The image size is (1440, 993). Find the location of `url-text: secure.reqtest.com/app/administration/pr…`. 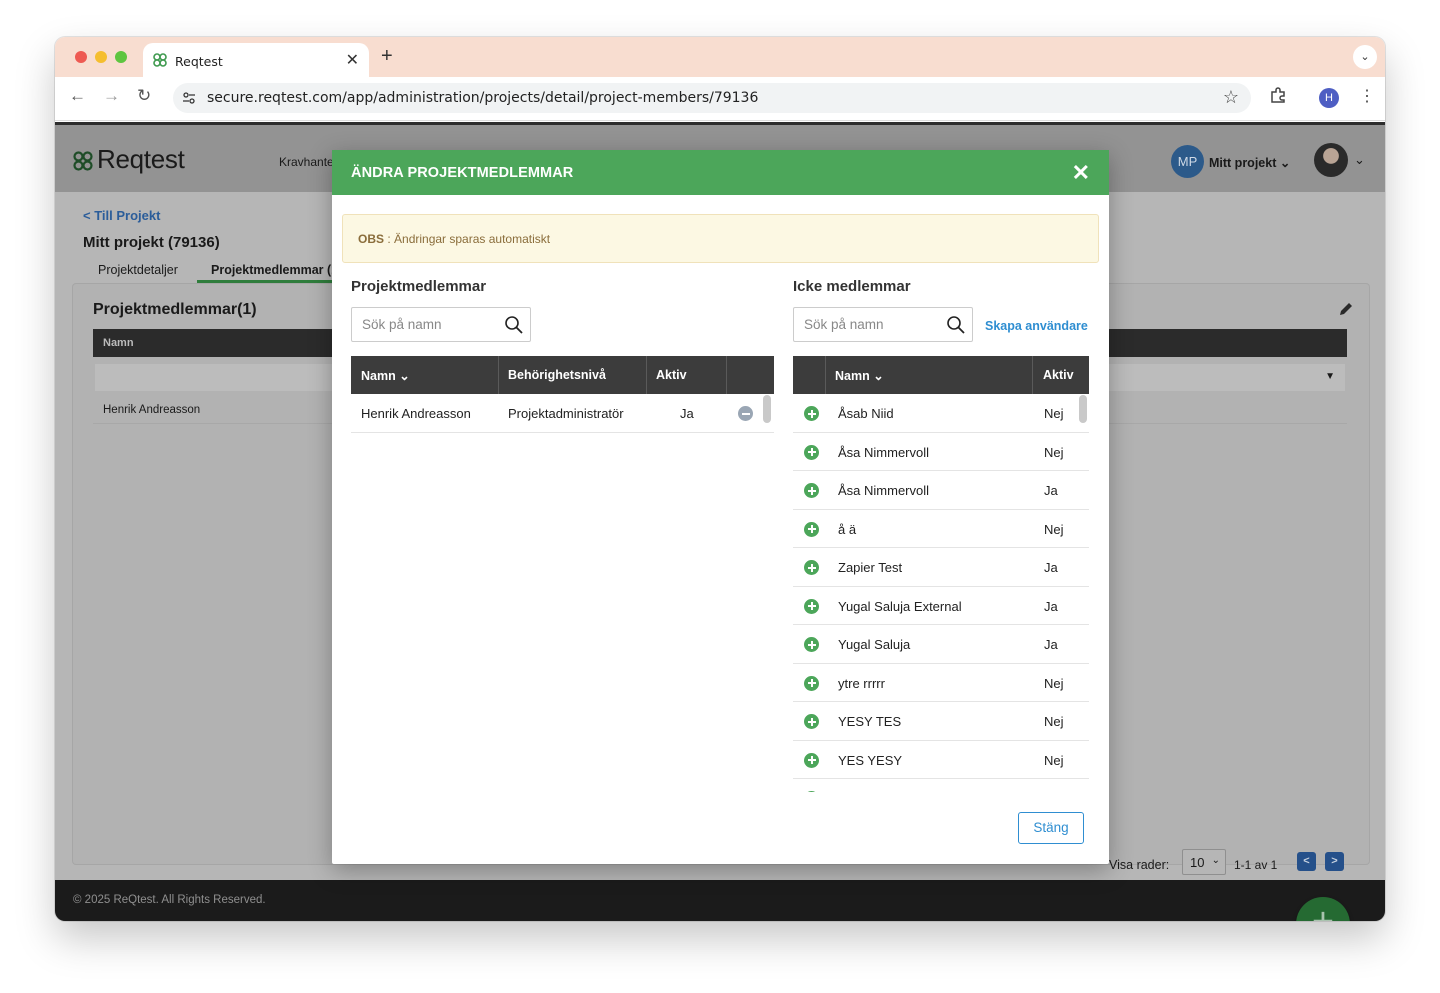

url-text: secure.reqtest.com/app/administration/pr… is located at coordinates (483, 98).